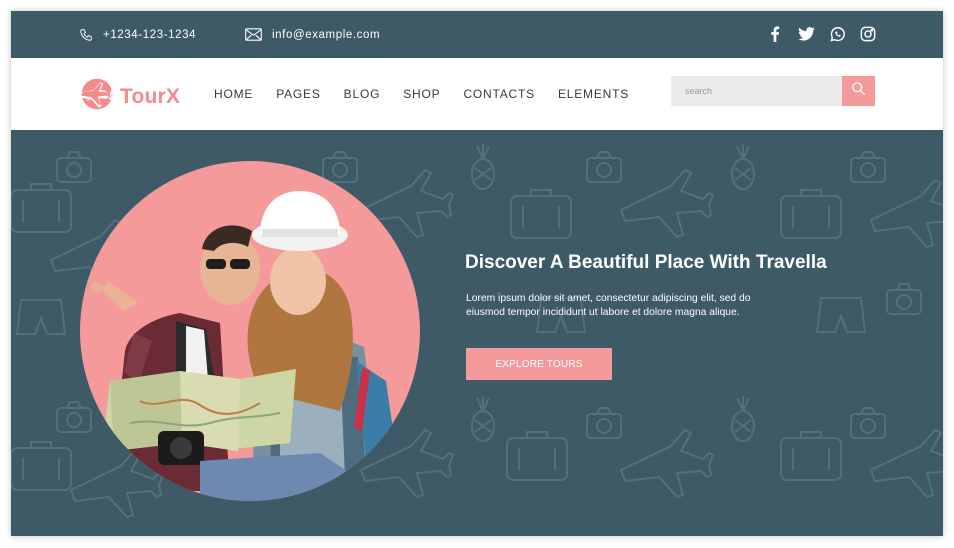 The height and width of the screenshot is (548, 954). Describe the element at coordinates (253, 34) in the screenshot. I see `mail-icon` at that location.